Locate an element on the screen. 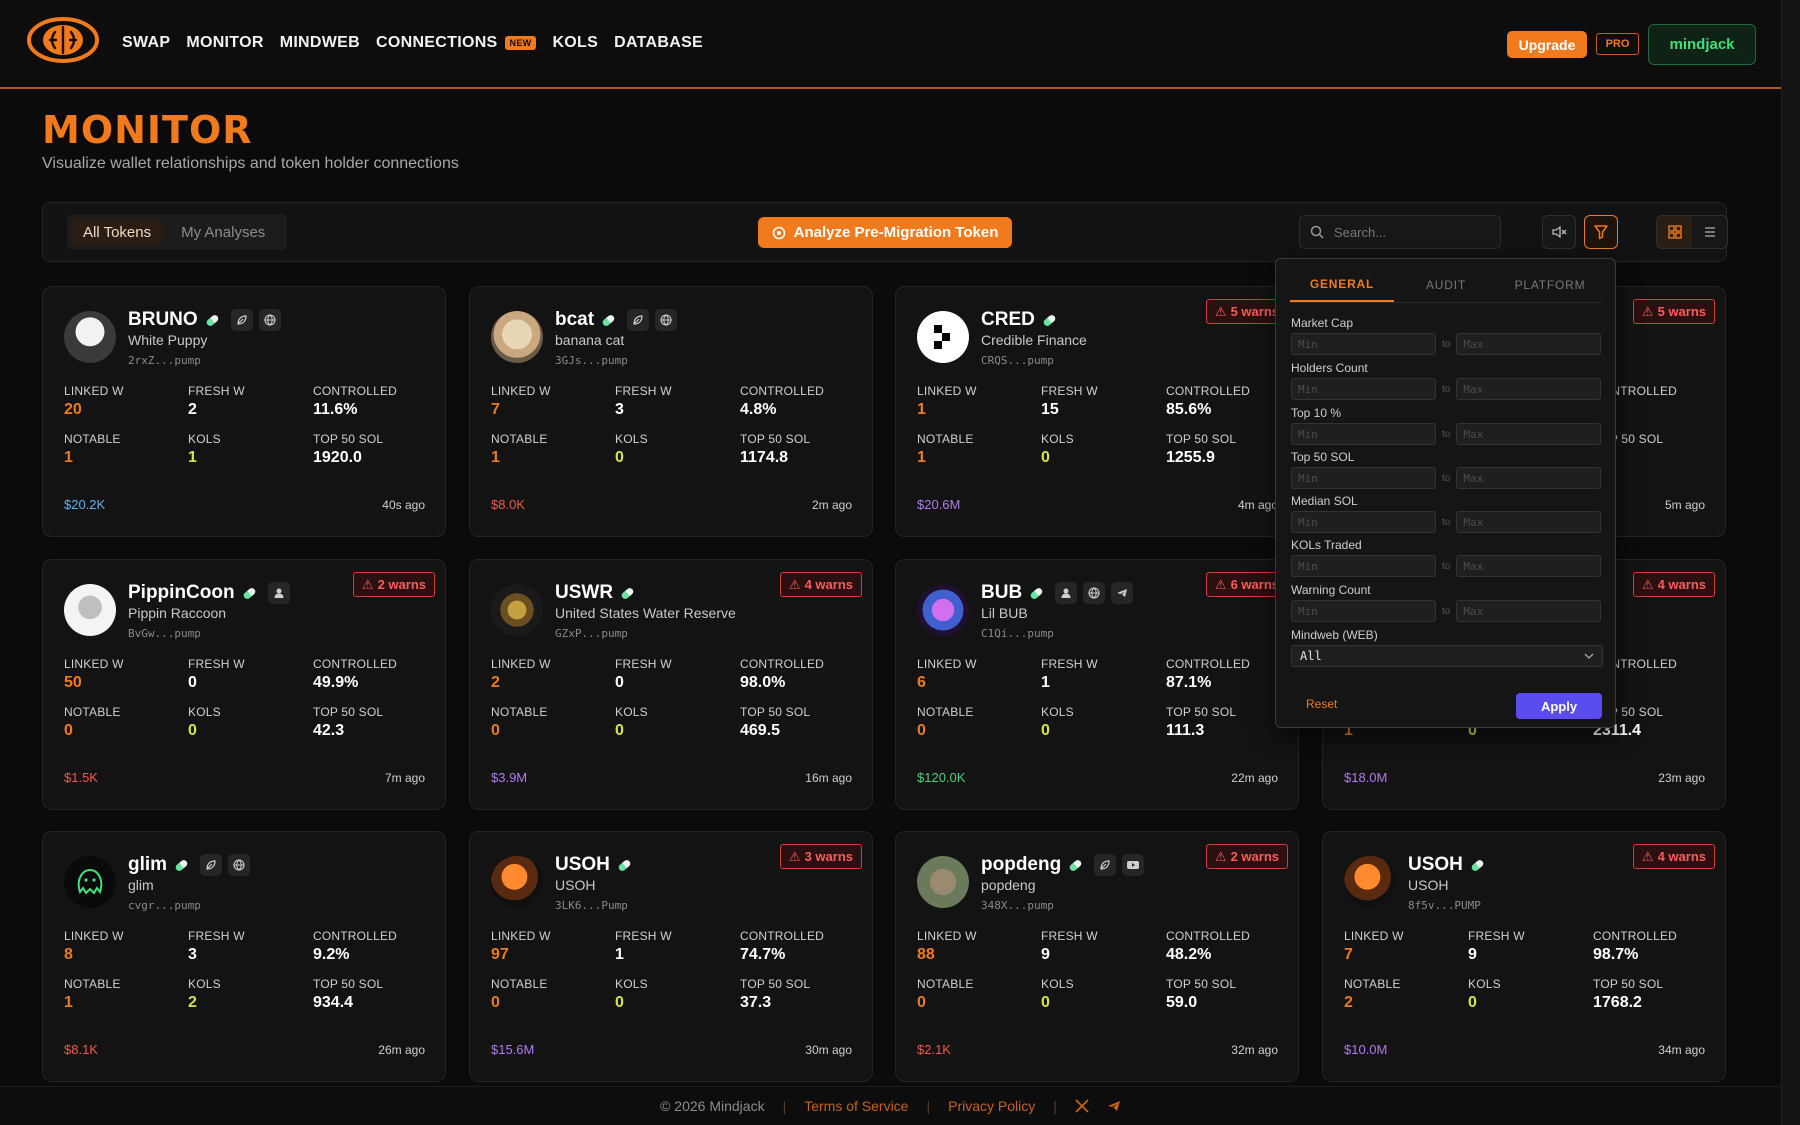  nav-database: DATABASE is located at coordinates (658, 43).